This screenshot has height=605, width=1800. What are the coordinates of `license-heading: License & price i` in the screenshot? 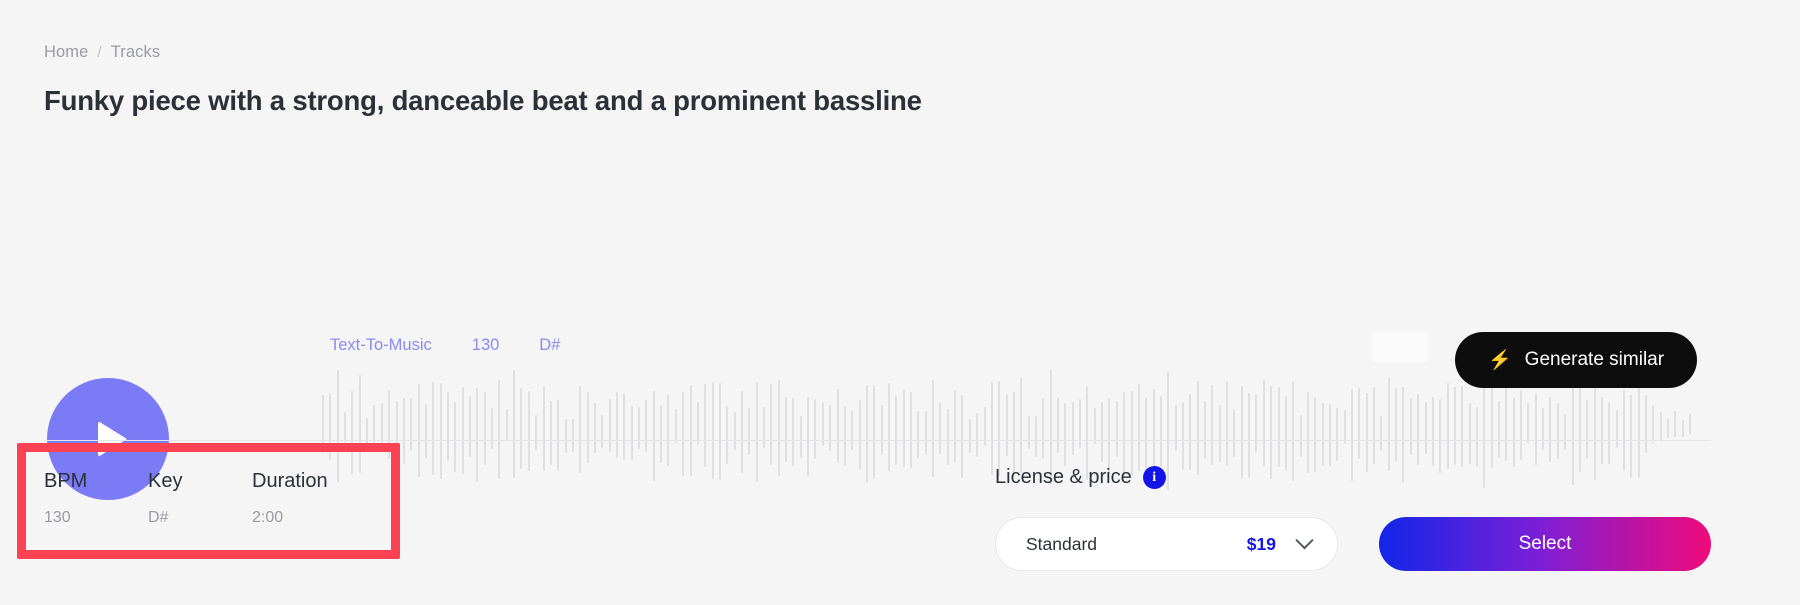 It's located at (1080, 477).